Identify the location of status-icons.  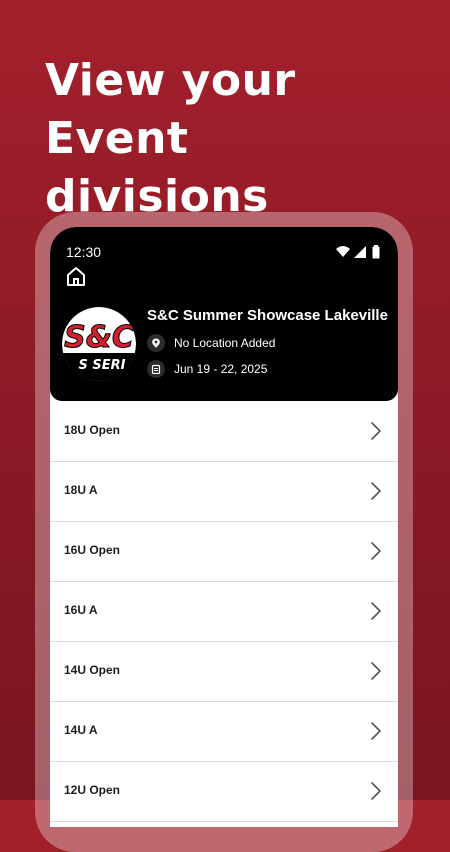
(358, 252).